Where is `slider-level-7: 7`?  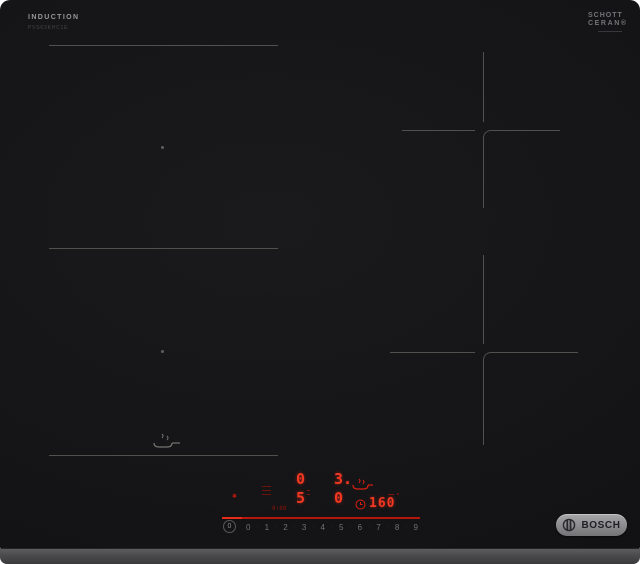 slider-level-7: 7 is located at coordinates (378, 527).